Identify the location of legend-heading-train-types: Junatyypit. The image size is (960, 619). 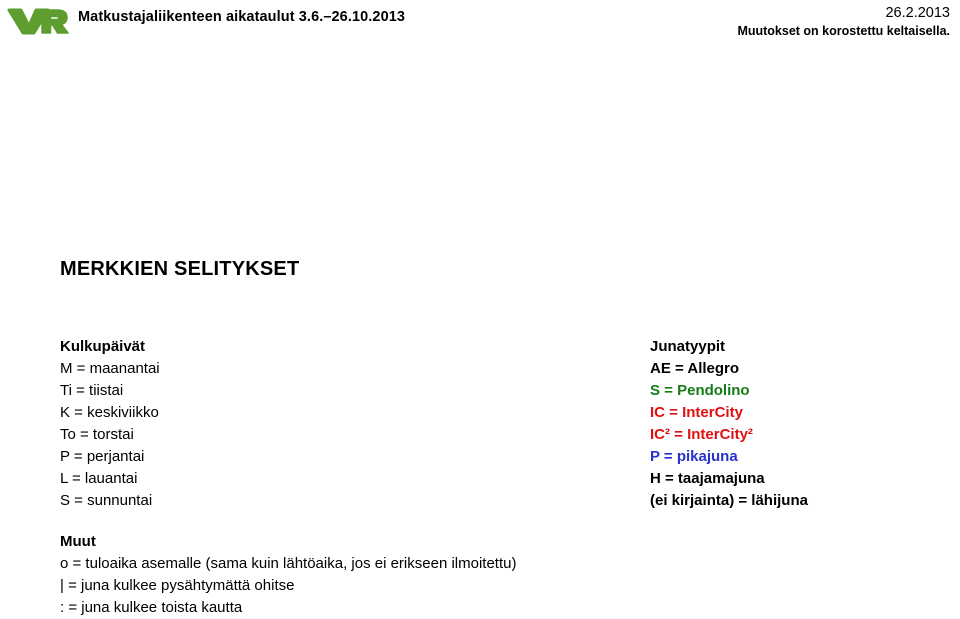
(688, 346).